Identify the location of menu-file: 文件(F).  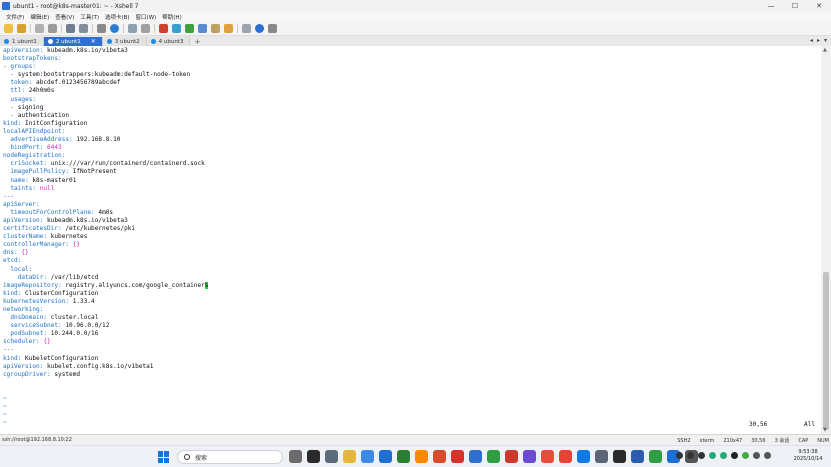
(15, 17).